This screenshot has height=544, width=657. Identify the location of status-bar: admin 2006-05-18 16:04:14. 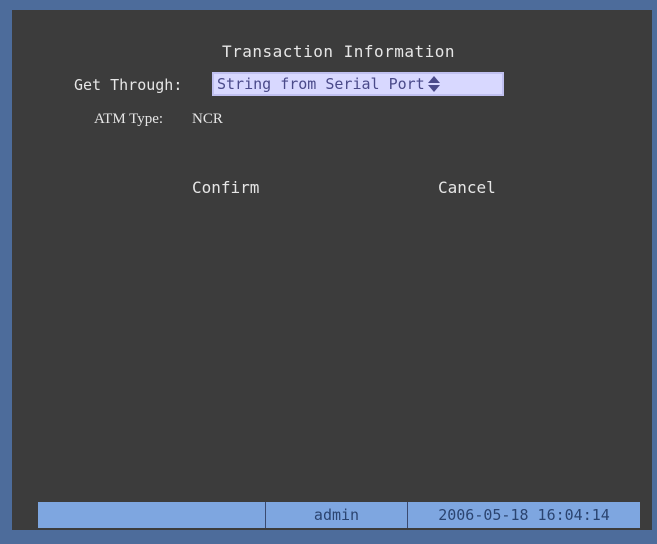
(339, 515).